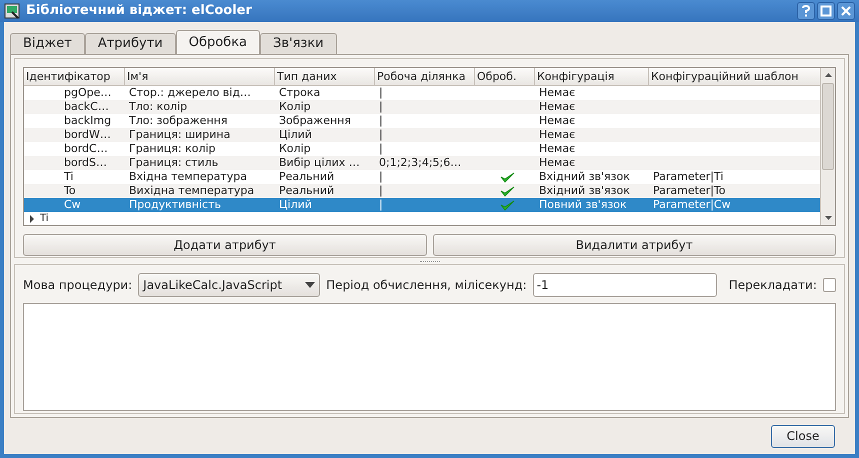 This screenshot has width=859, height=458. What do you see at coordinates (583, 205) in the screenshot?
I see `table-cell-text: Повний зв'язок` at bounding box center [583, 205].